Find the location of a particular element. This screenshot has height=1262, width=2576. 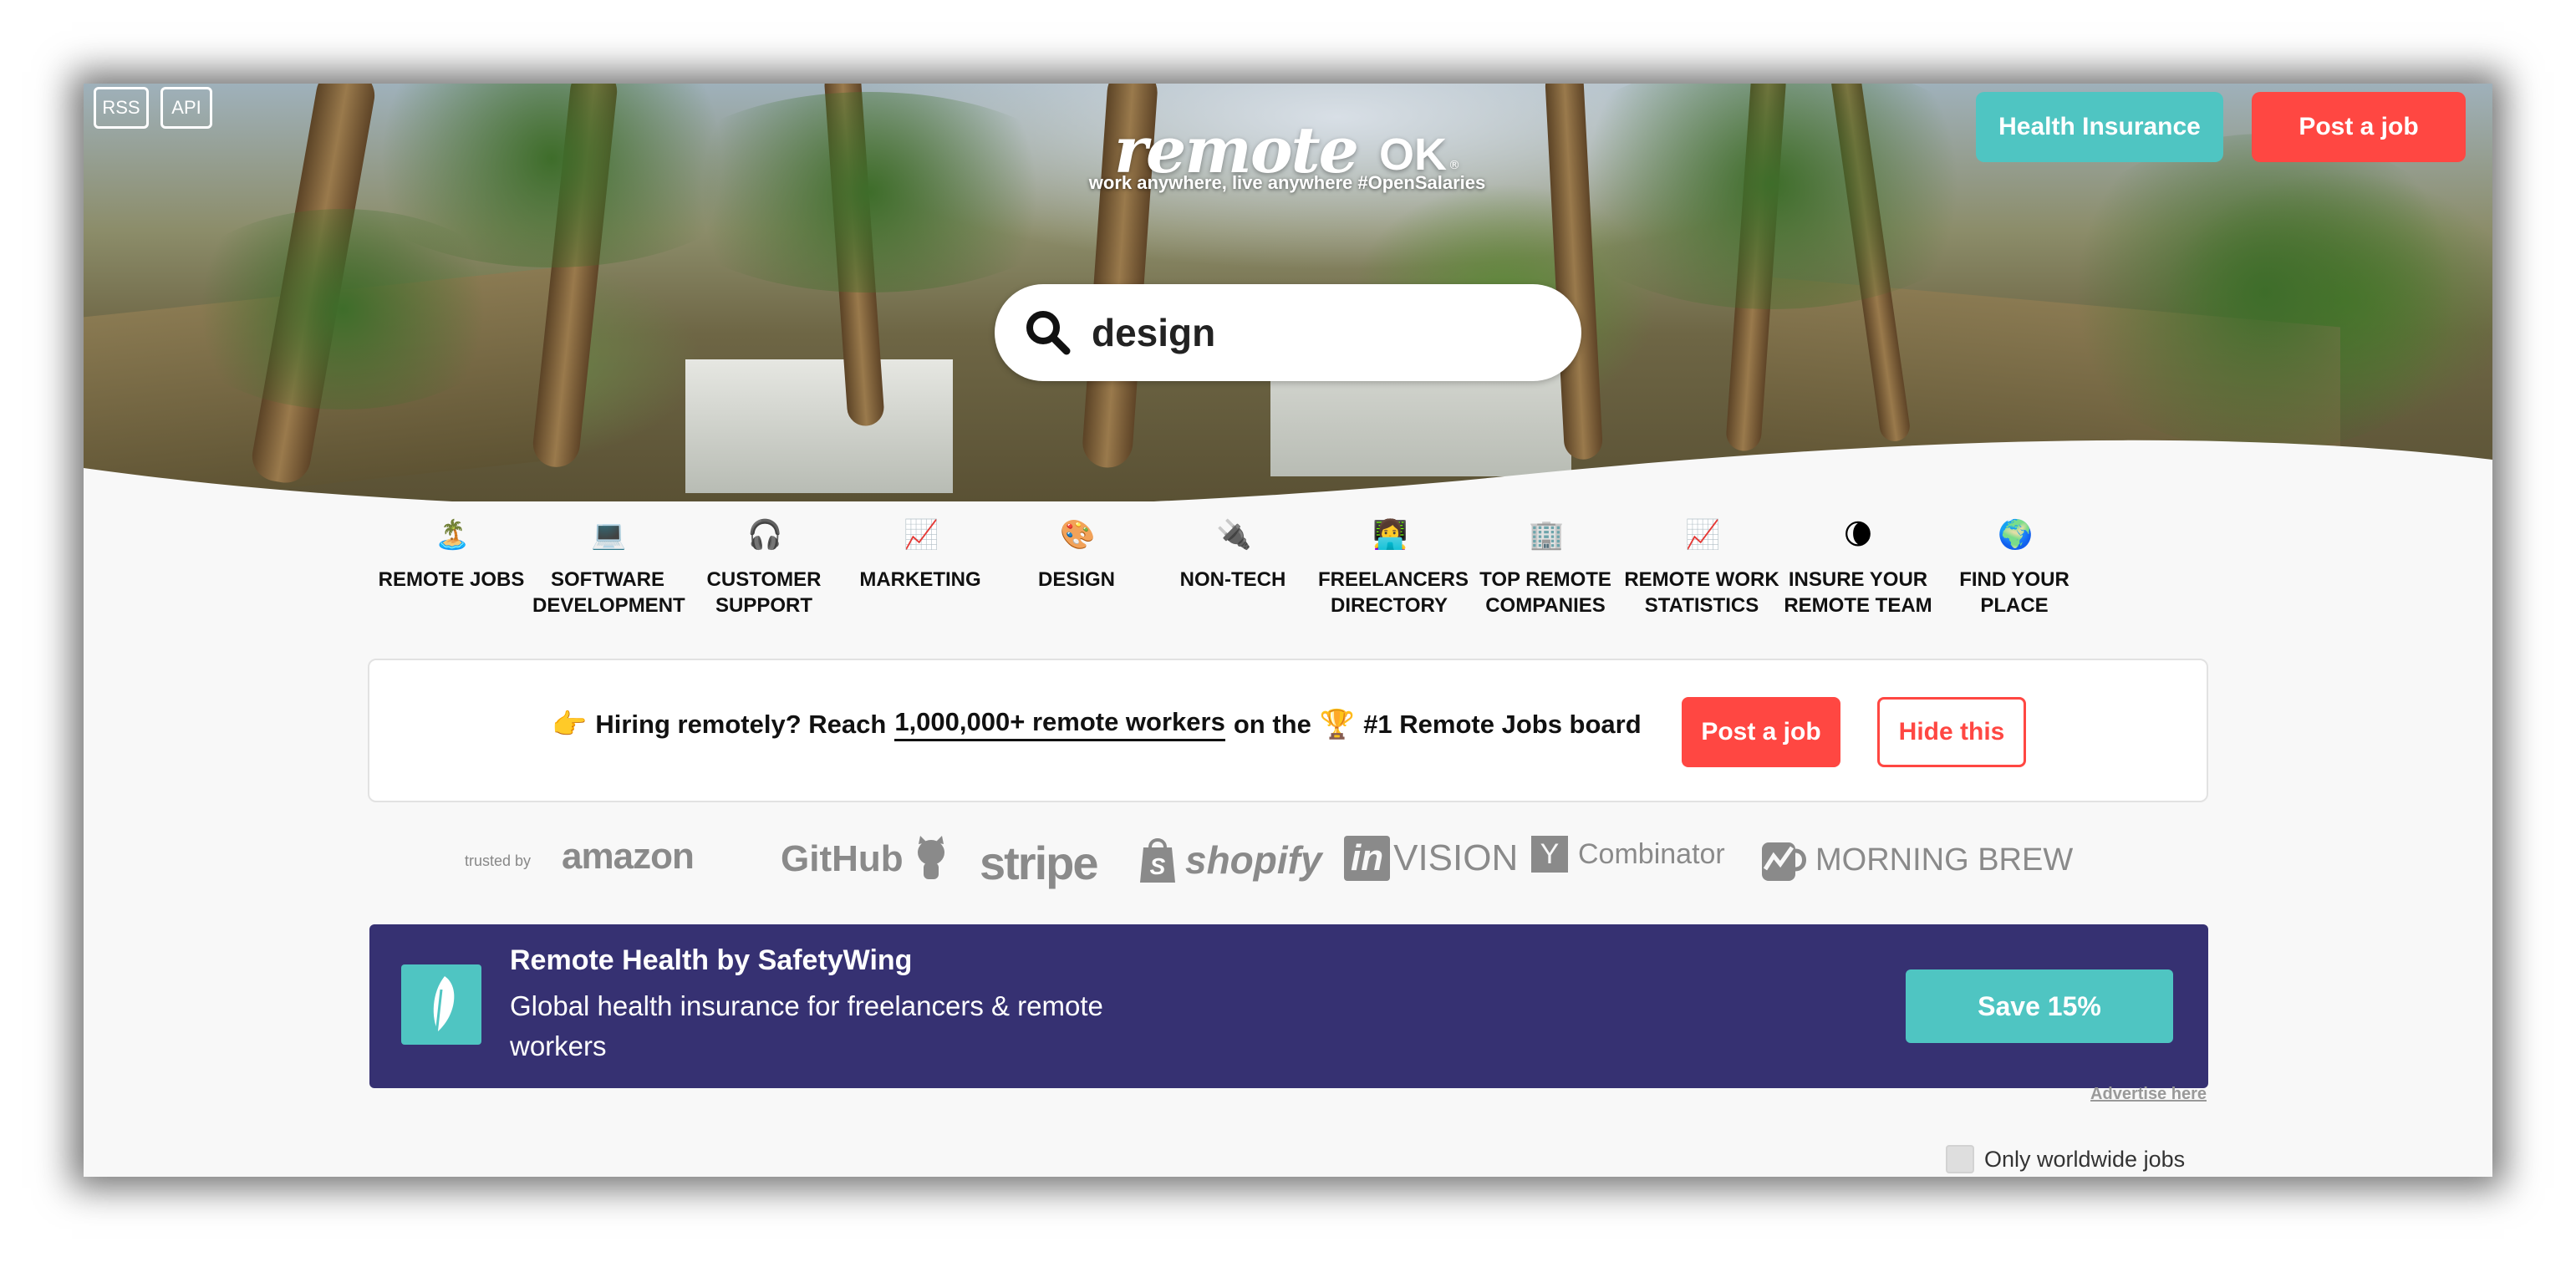

sponsor-title: Remote Health by SafetyWing is located at coordinates (711, 960).